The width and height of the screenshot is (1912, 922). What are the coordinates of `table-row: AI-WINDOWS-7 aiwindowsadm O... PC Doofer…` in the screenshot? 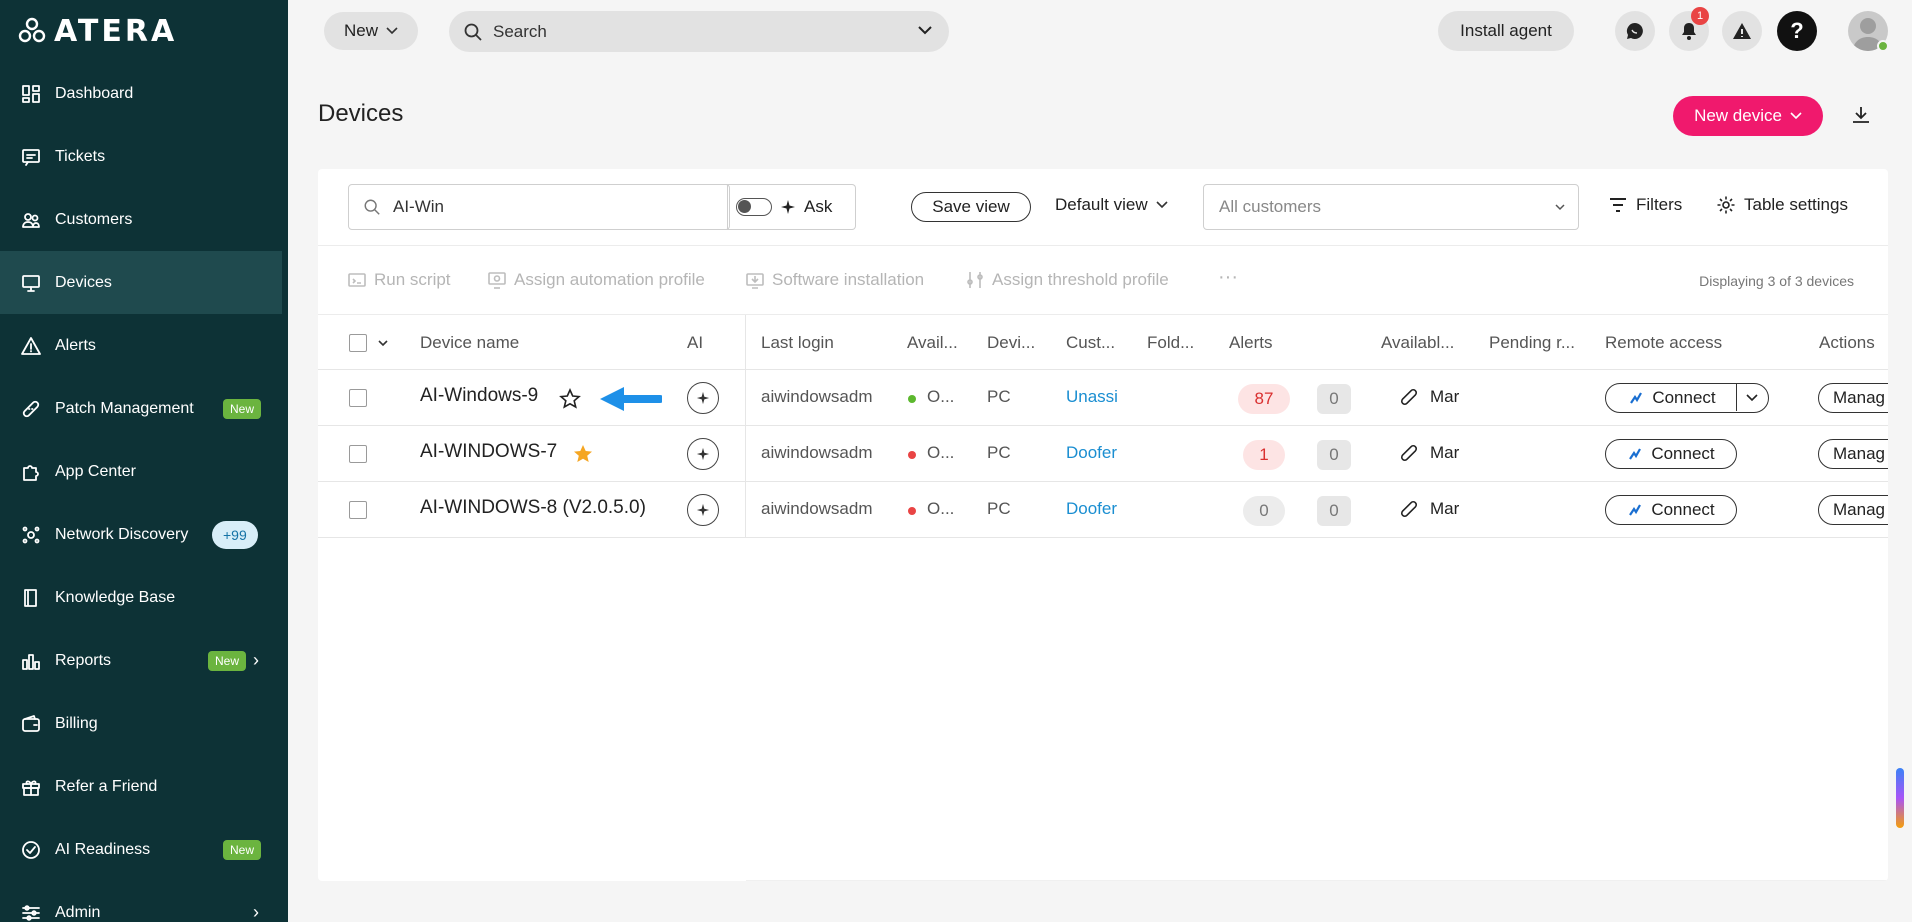 It's located at (1103, 454).